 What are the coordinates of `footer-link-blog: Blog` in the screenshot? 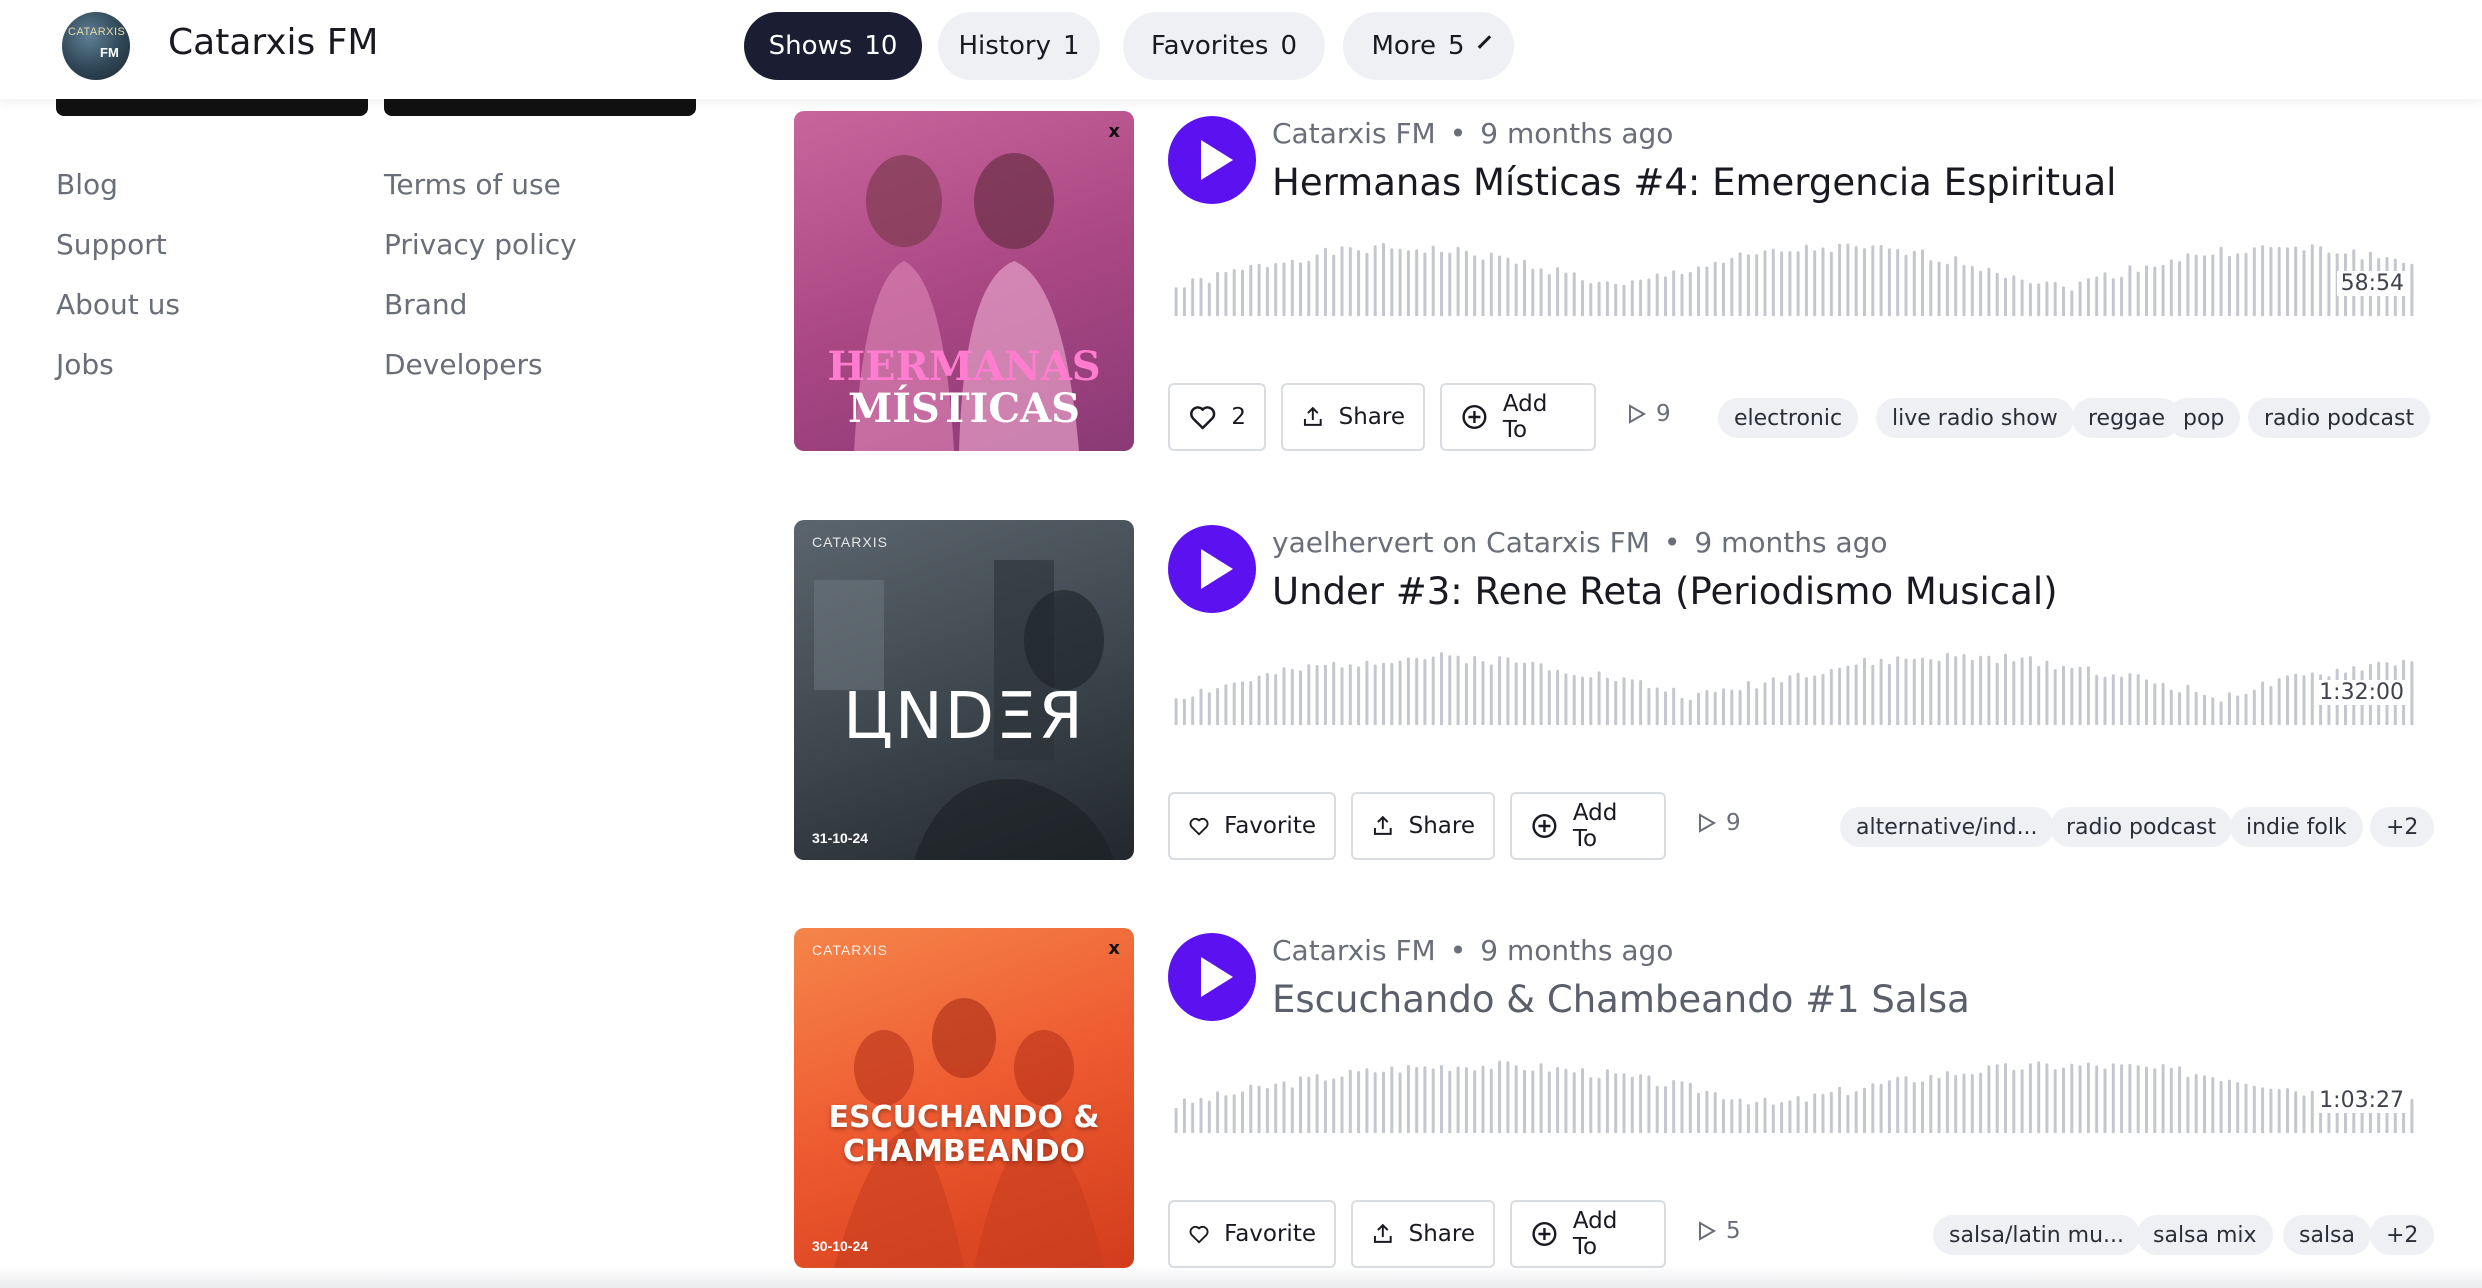 It's located at (87, 184).